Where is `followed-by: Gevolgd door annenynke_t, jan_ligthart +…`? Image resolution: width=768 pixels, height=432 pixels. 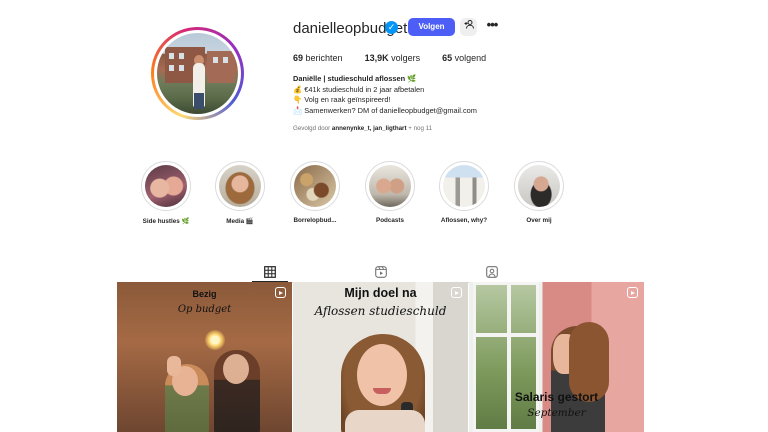
followed-by: Gevolgd door annenynke_t, jan_ligthart +… is located at coordinates (362, 128).